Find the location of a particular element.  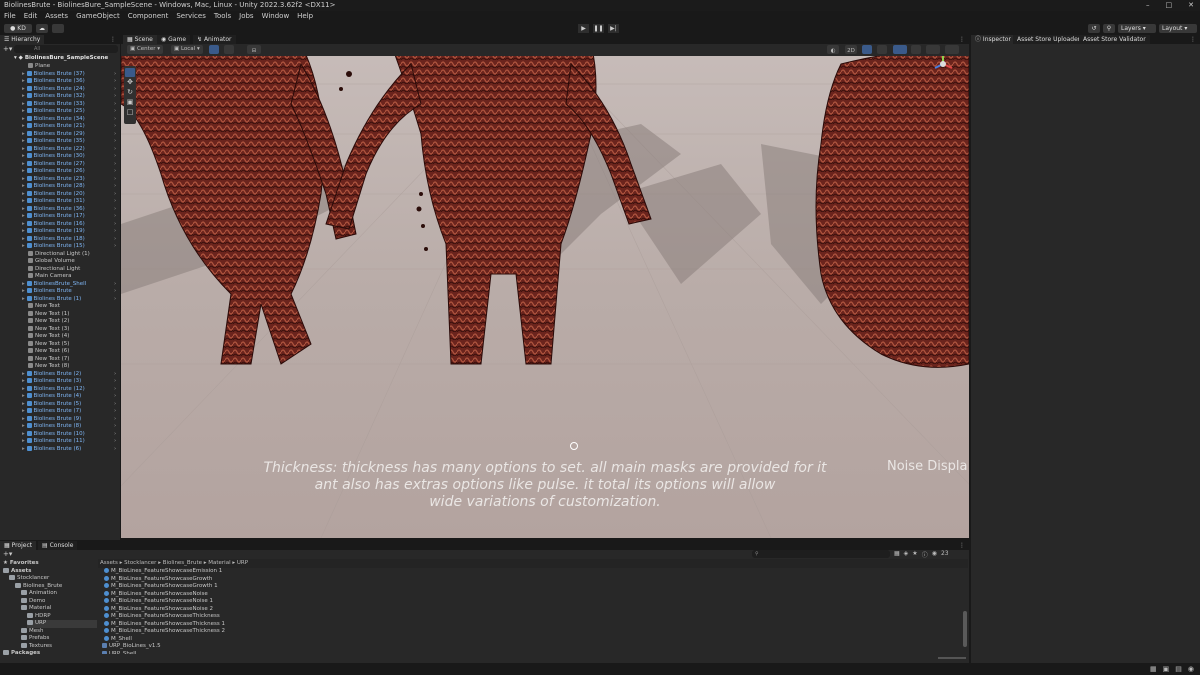

icon-size-slider is located at coordinates (952, 658).